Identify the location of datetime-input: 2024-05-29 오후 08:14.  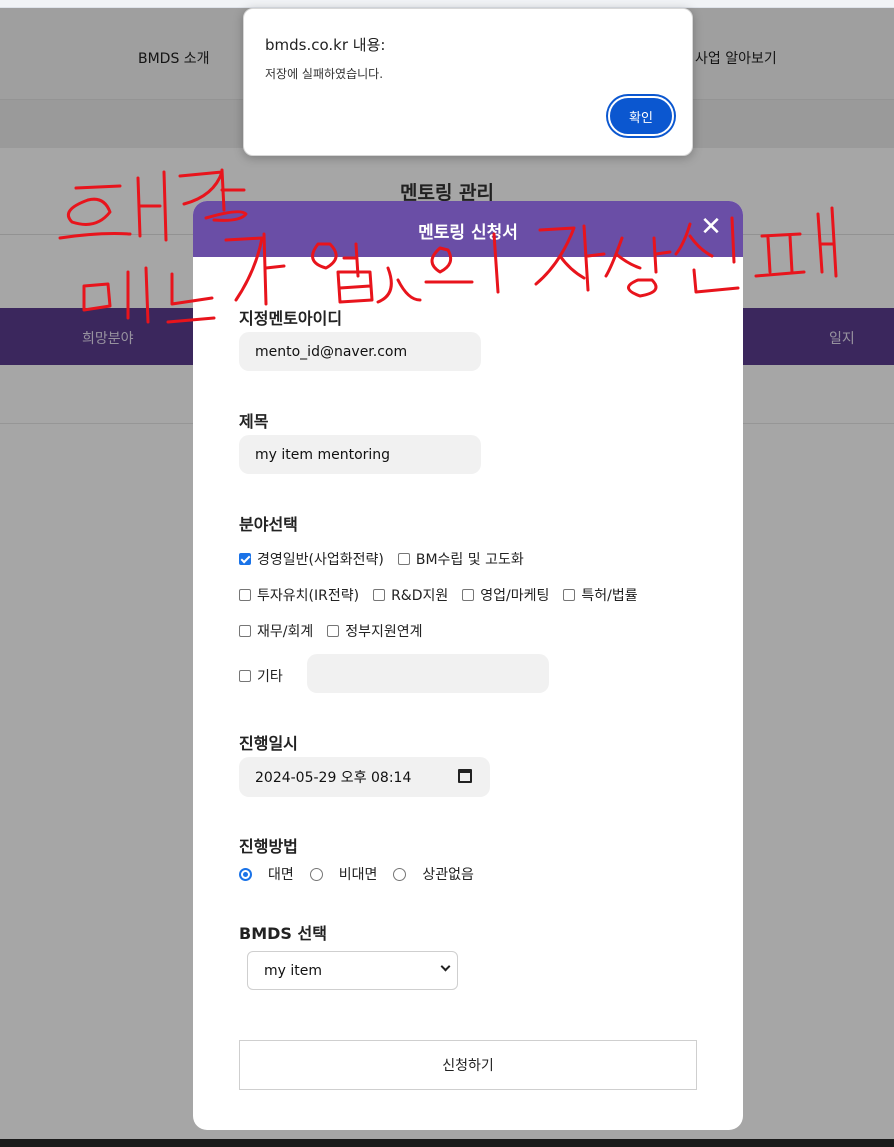
(364, 777).